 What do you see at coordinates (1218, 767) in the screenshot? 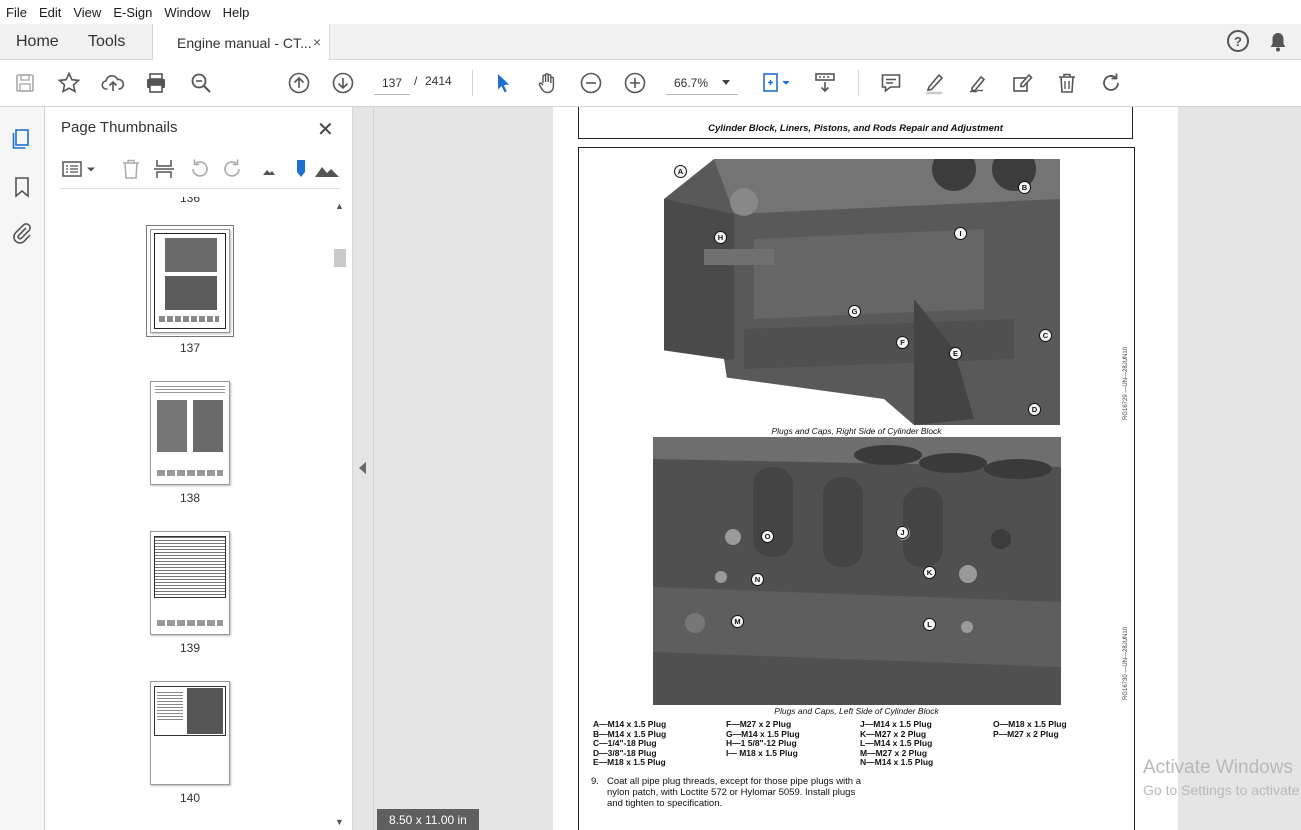
I see `activation-watermark-title: Activate Windows` at bounding box center [1218, 767].